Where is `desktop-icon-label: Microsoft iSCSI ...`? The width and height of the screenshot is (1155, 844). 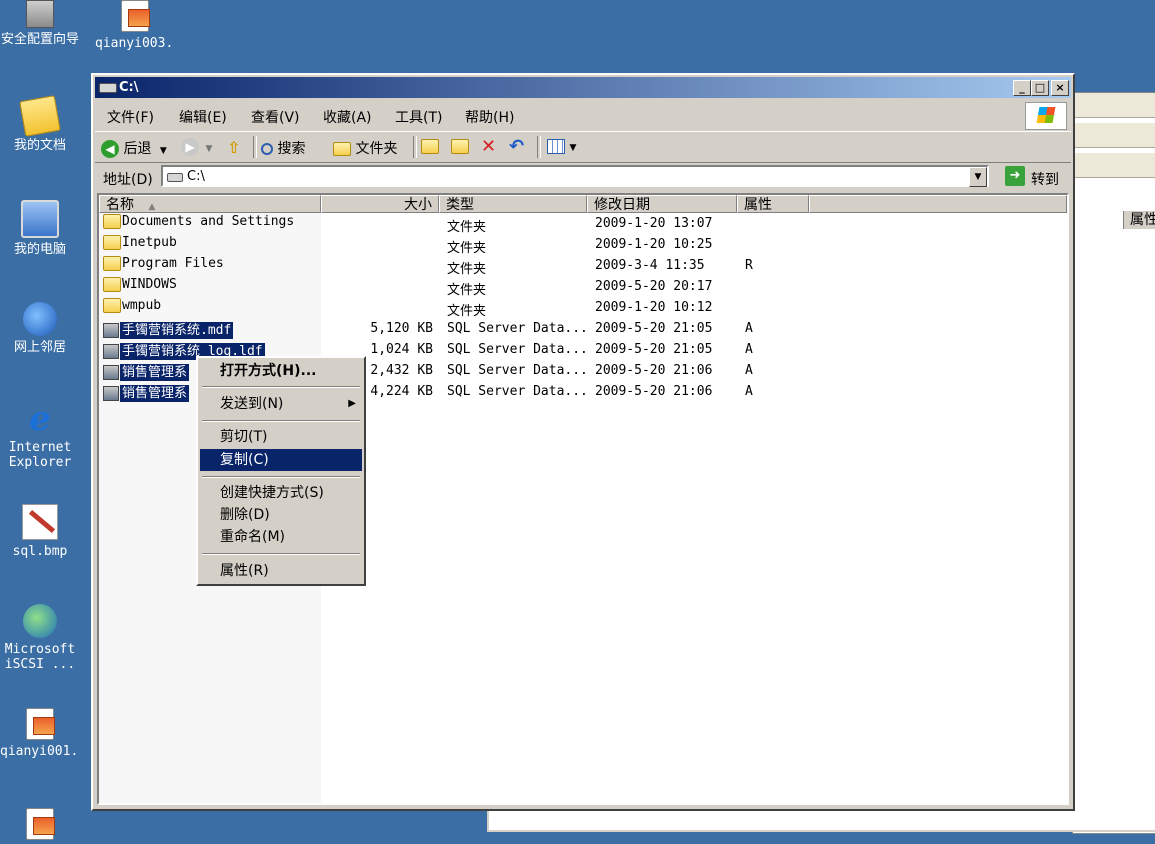 desktop-icon-label: Microsoft iSCSI ... is located at coordinates (40, 657).